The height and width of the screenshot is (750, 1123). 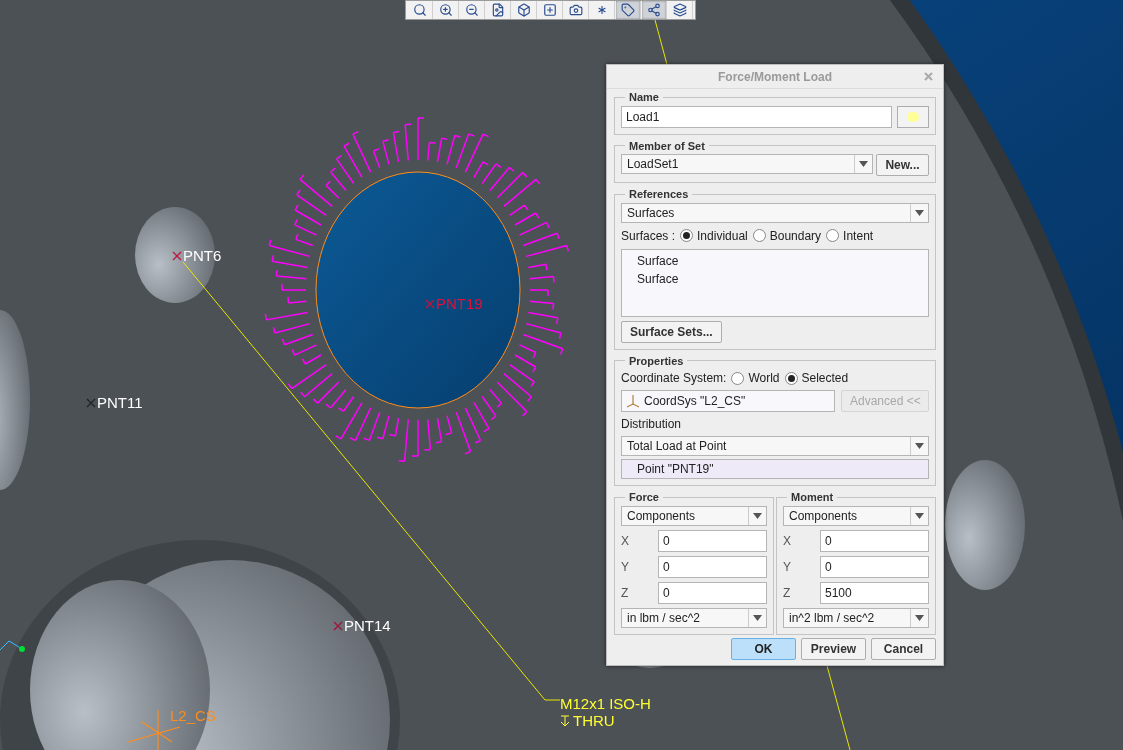 I want to click on radio-option: Intent, so click(x=850, y=235).